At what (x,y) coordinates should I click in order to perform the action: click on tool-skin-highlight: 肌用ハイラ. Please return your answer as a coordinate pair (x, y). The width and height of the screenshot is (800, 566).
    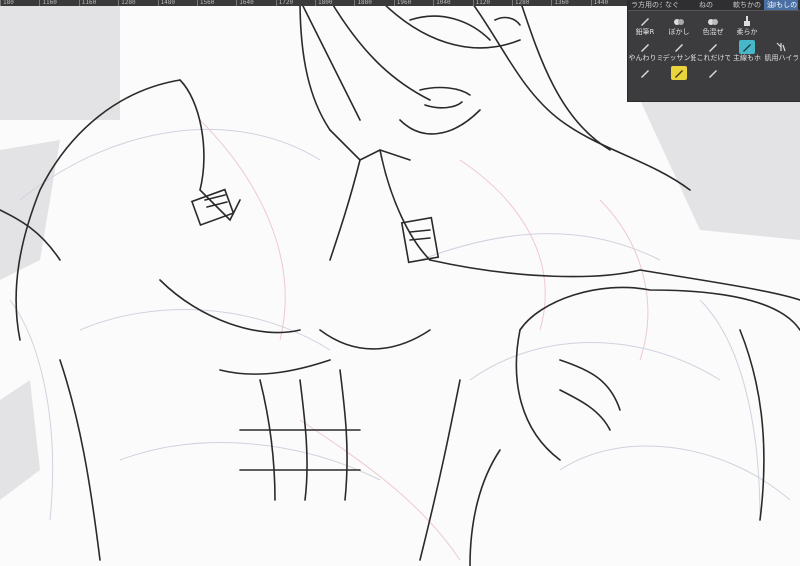
    Looking at the image, I should click on (781, 51).